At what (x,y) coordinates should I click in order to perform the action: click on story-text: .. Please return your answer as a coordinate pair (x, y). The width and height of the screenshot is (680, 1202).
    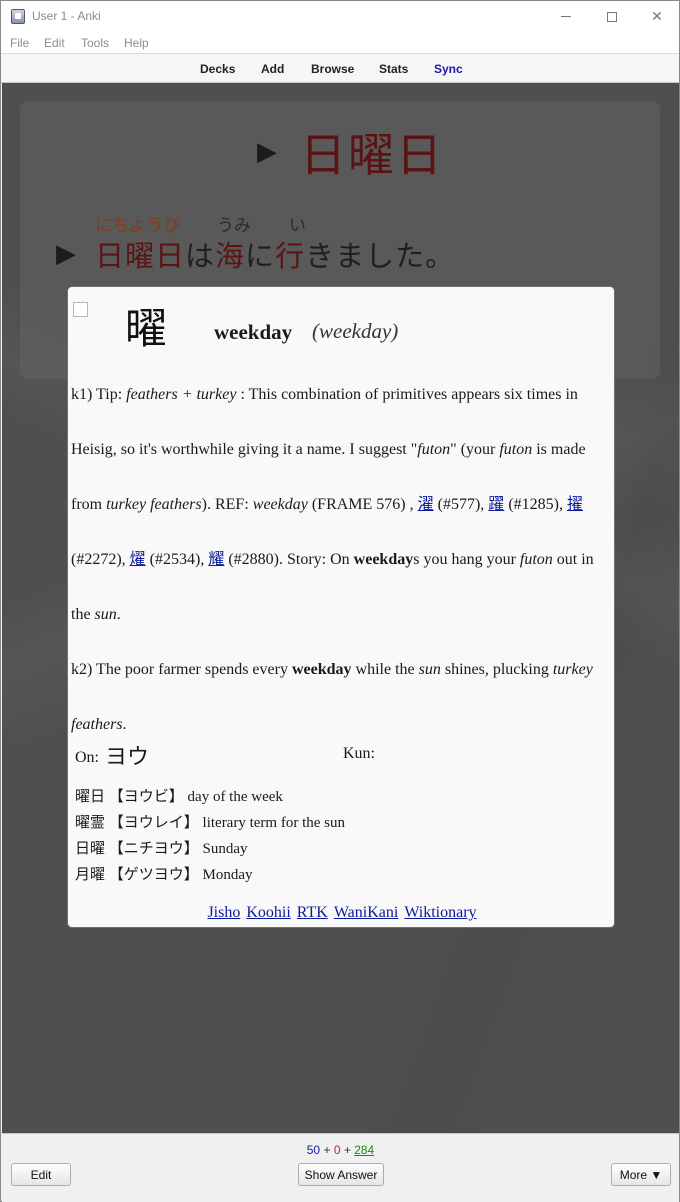
    Looking at the image, I should click on (124, 724).